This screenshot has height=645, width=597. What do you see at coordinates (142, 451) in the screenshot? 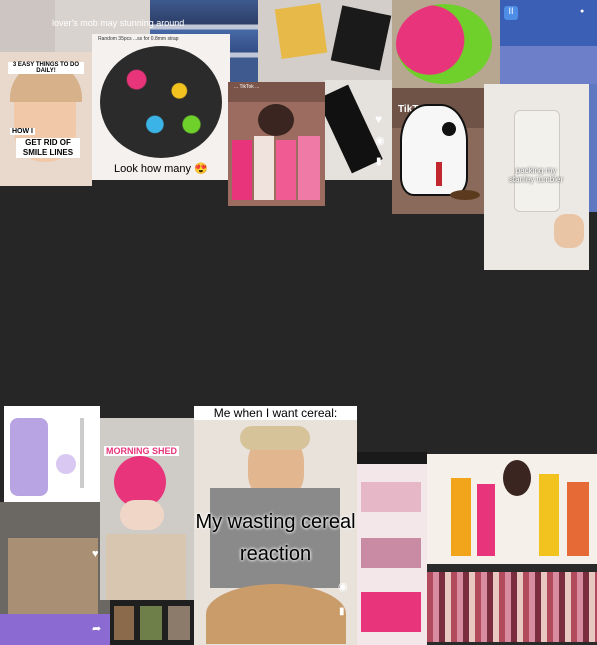
I see `morning-shed-caption: MORNING SHED` at bounding box center [142, 451].